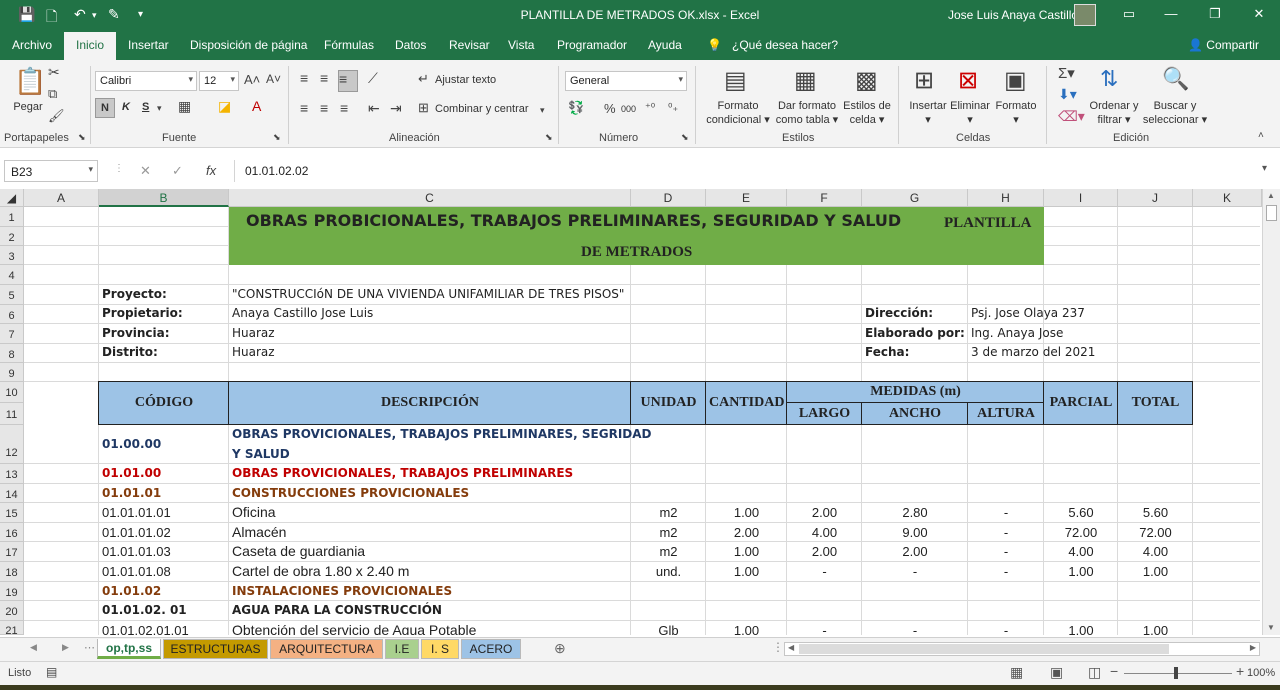  I want to click on item-largo: -, so click(824, 571).